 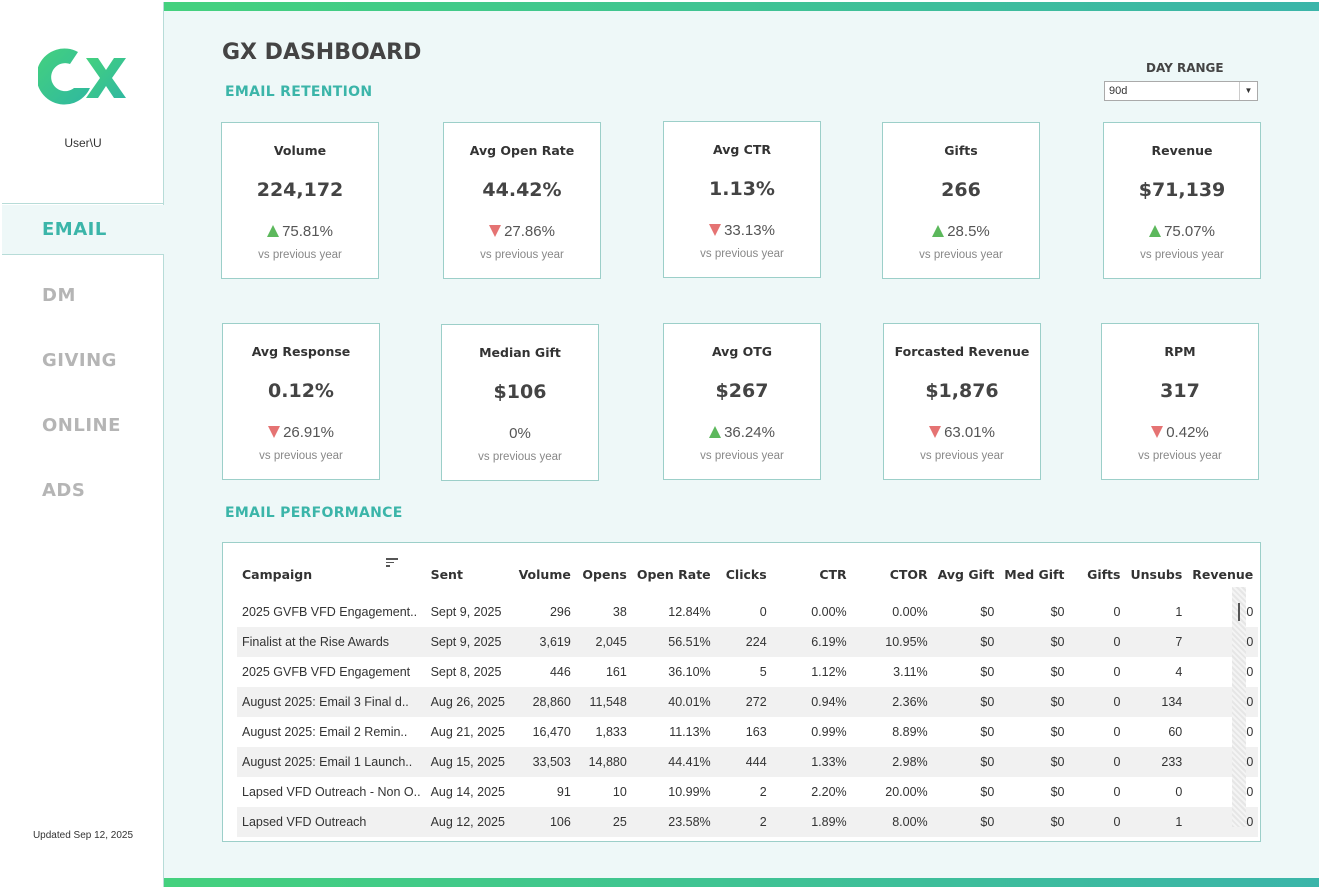 I want to click on cell-campaign: Finalist at the Rise Awards, so click(x=331, y=642).